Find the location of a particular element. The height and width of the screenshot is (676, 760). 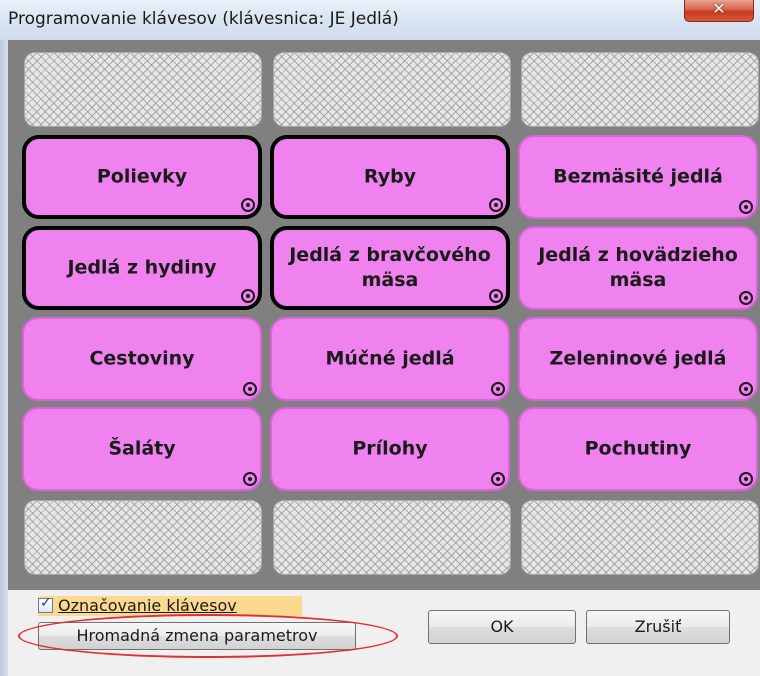

key-label: Polievky is located at coordinates (142, 176).